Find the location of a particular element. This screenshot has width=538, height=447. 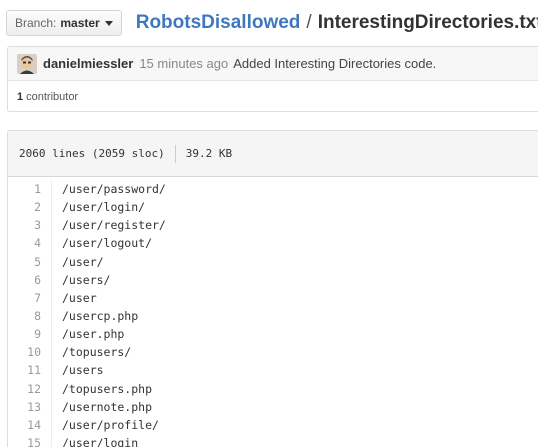

commit-time: 15 minutes ago is located at coordinates (184, 63).